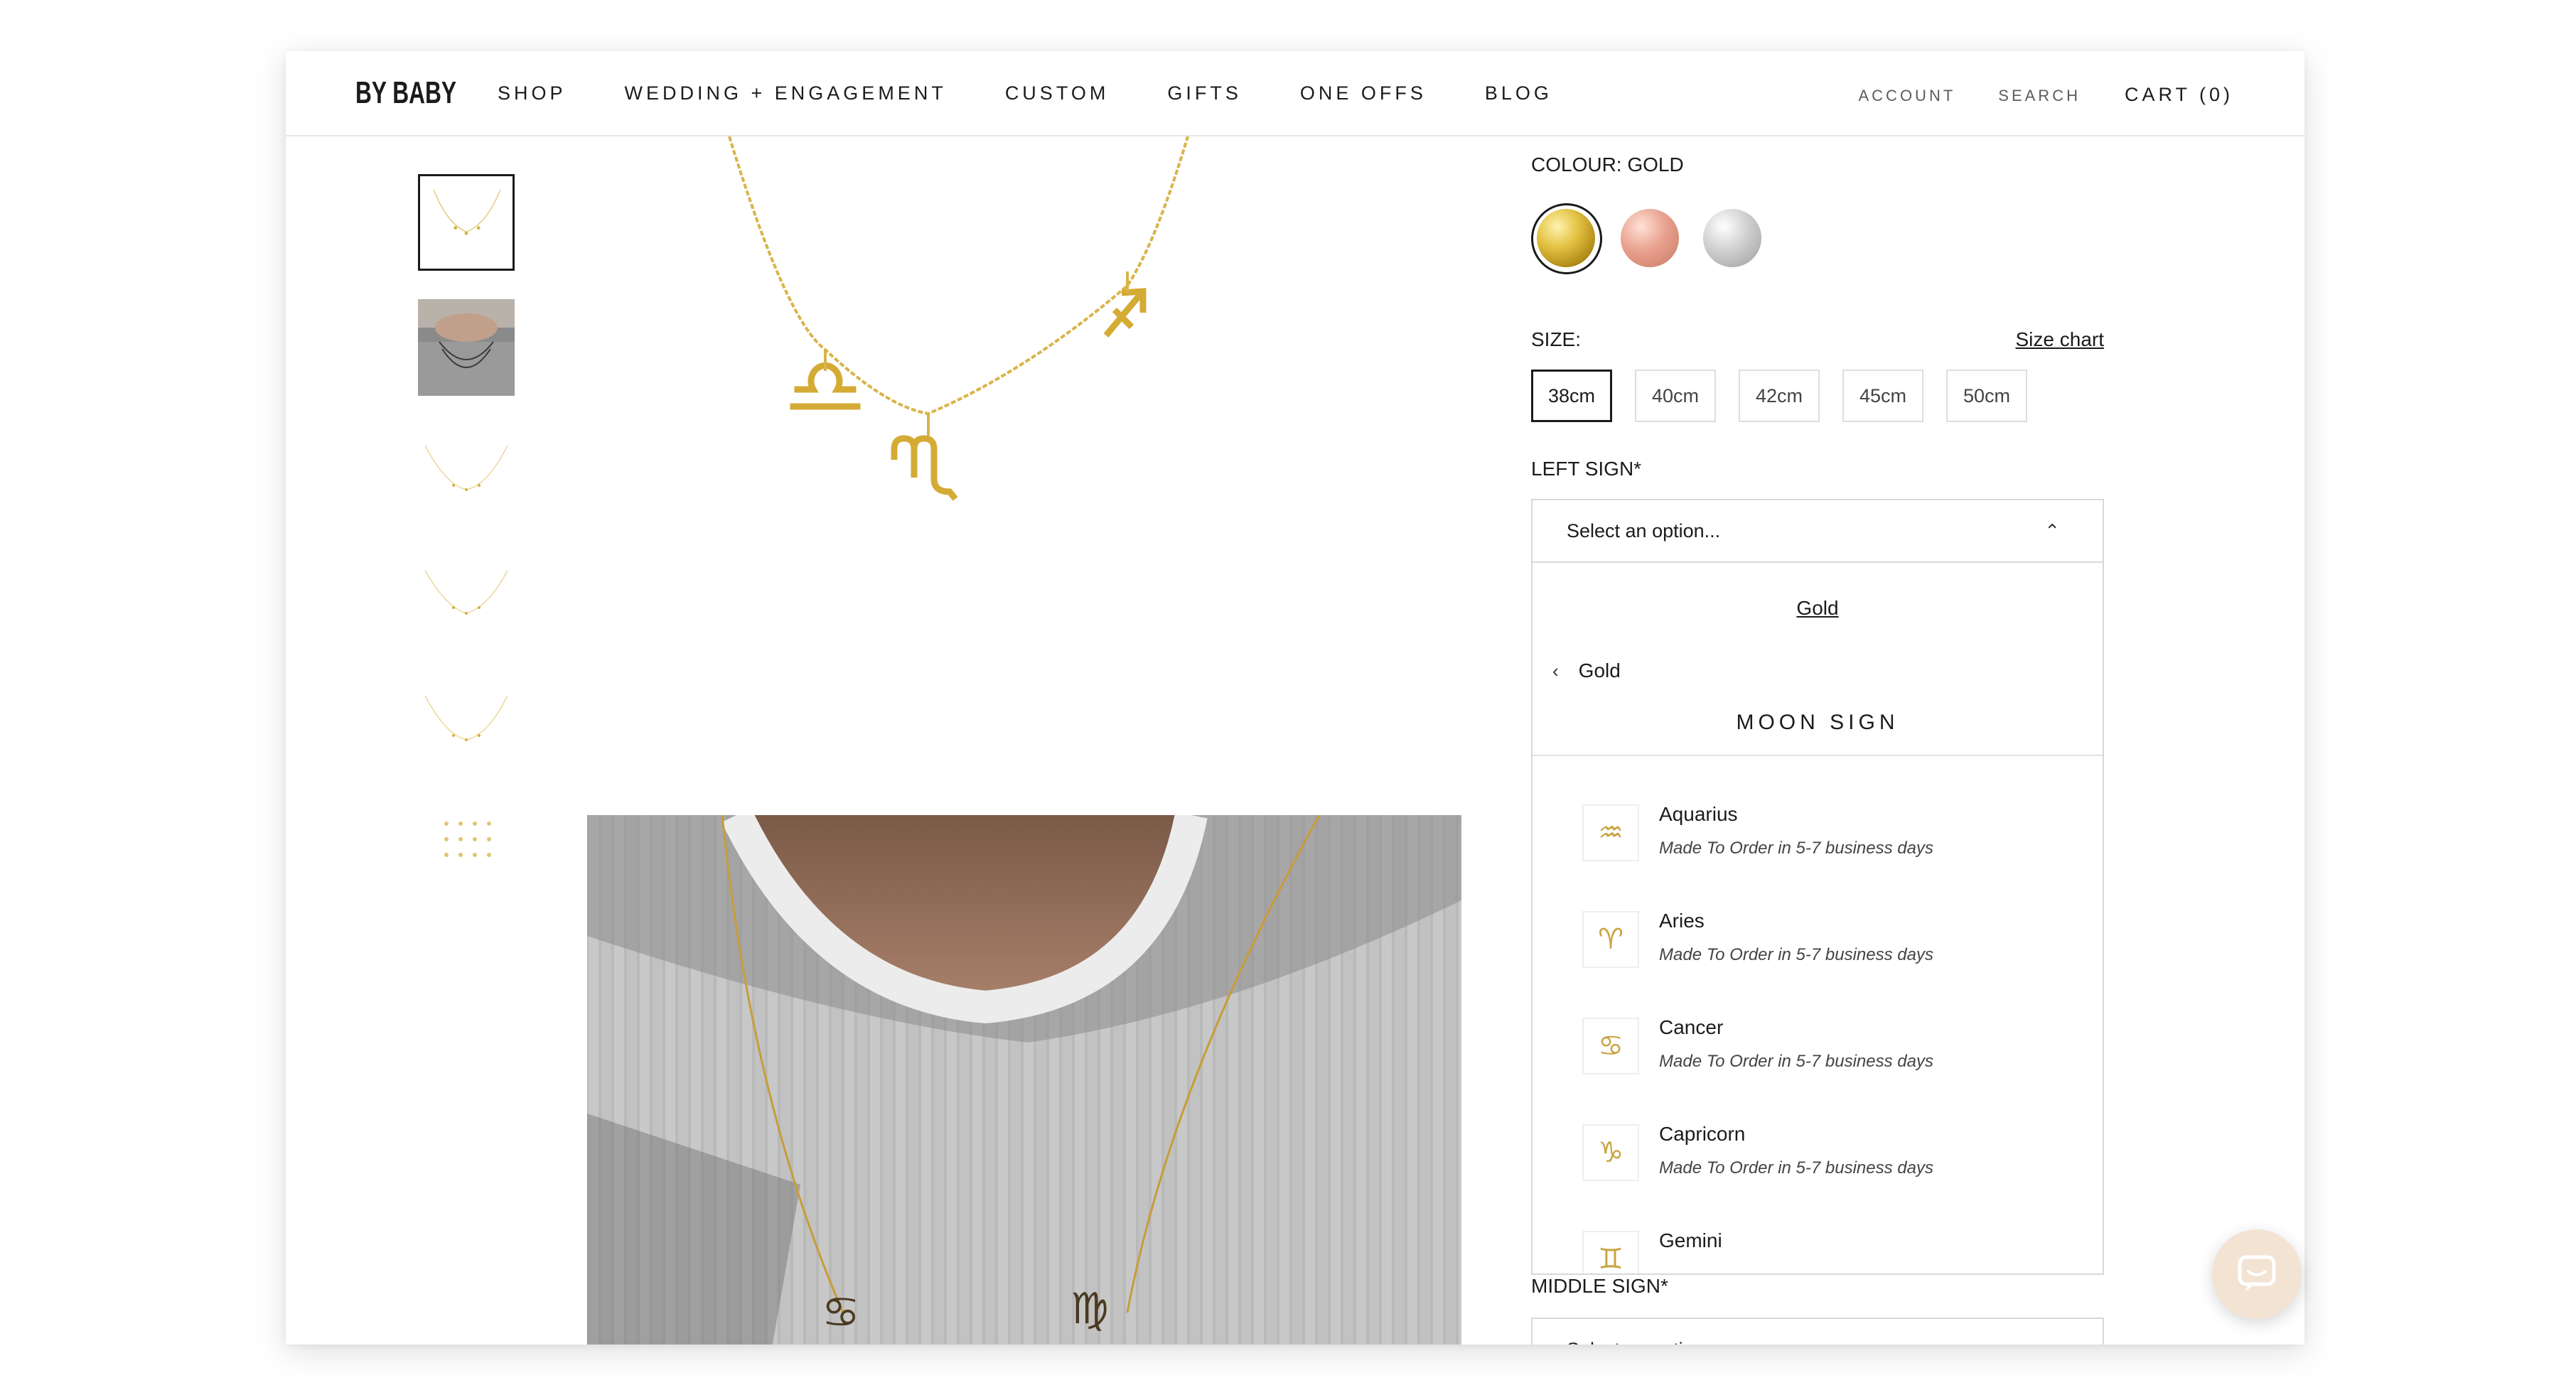  I want to click on product-image-necklace, so click(1024, 349).